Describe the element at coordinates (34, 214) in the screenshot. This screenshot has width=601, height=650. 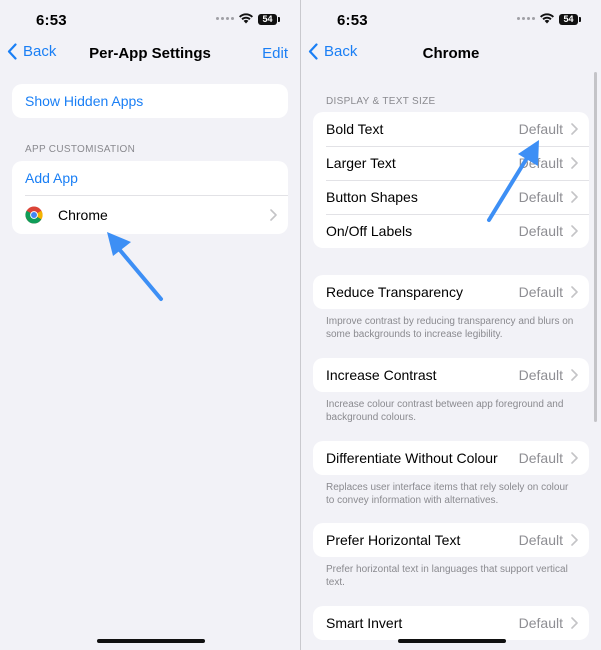
I see `chrome-icon` at that location.